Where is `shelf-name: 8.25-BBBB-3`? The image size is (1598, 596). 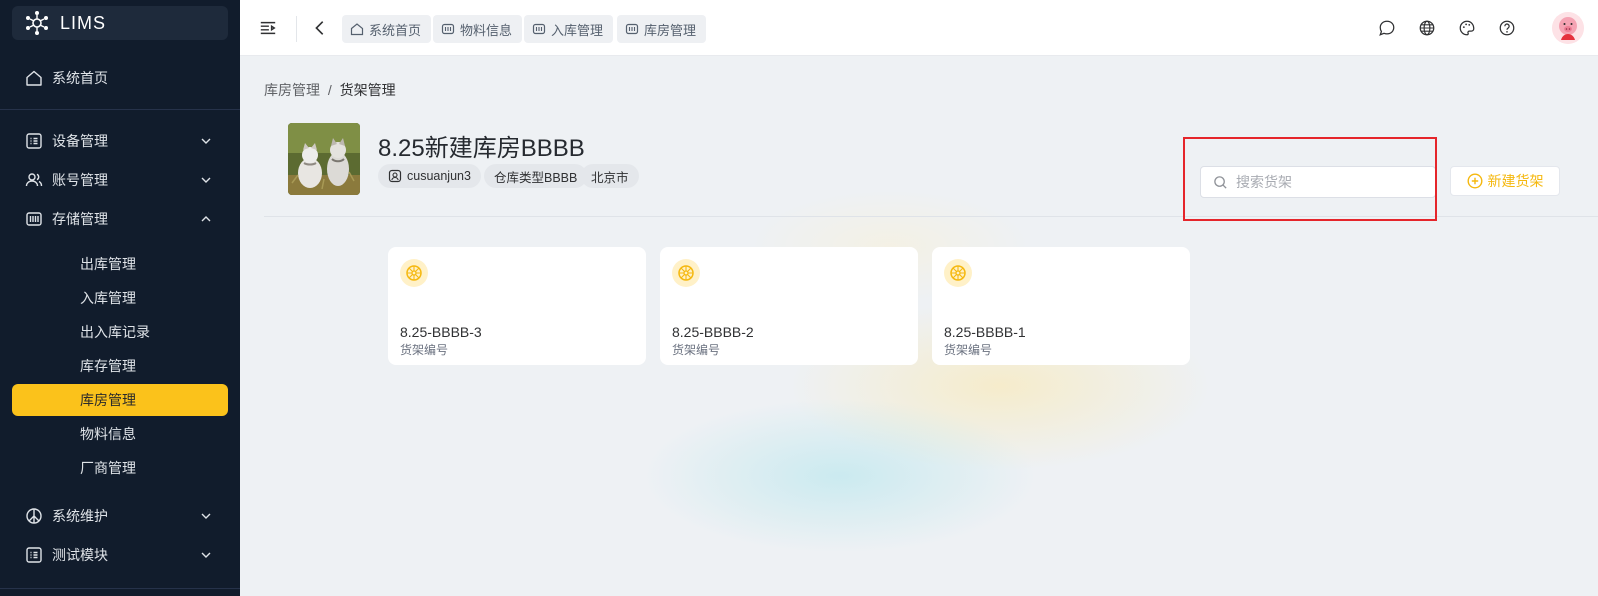
shelf-name: 8.25-BBBB-3 is located at coordinates (441, 332).